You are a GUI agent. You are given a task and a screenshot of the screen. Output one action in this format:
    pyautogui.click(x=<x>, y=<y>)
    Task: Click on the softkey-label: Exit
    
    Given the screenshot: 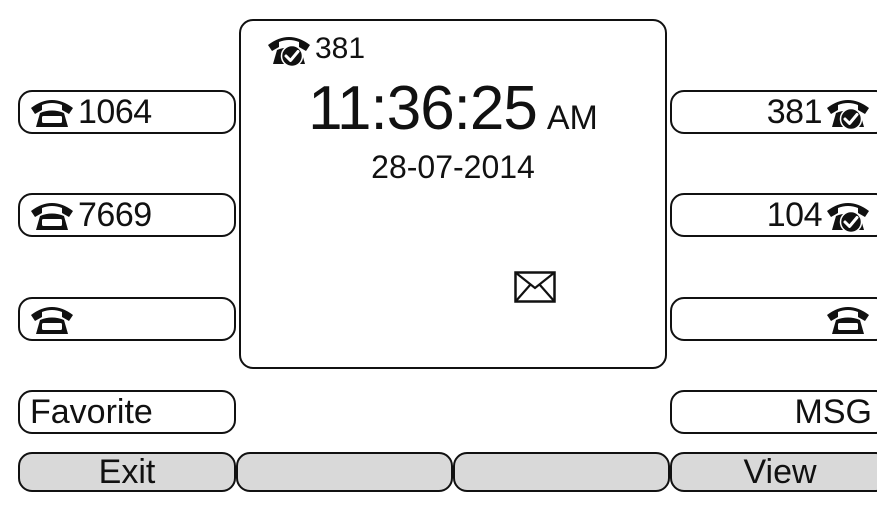 What is the action you would take?
    pyautogui.click(x=127, y=472)
    